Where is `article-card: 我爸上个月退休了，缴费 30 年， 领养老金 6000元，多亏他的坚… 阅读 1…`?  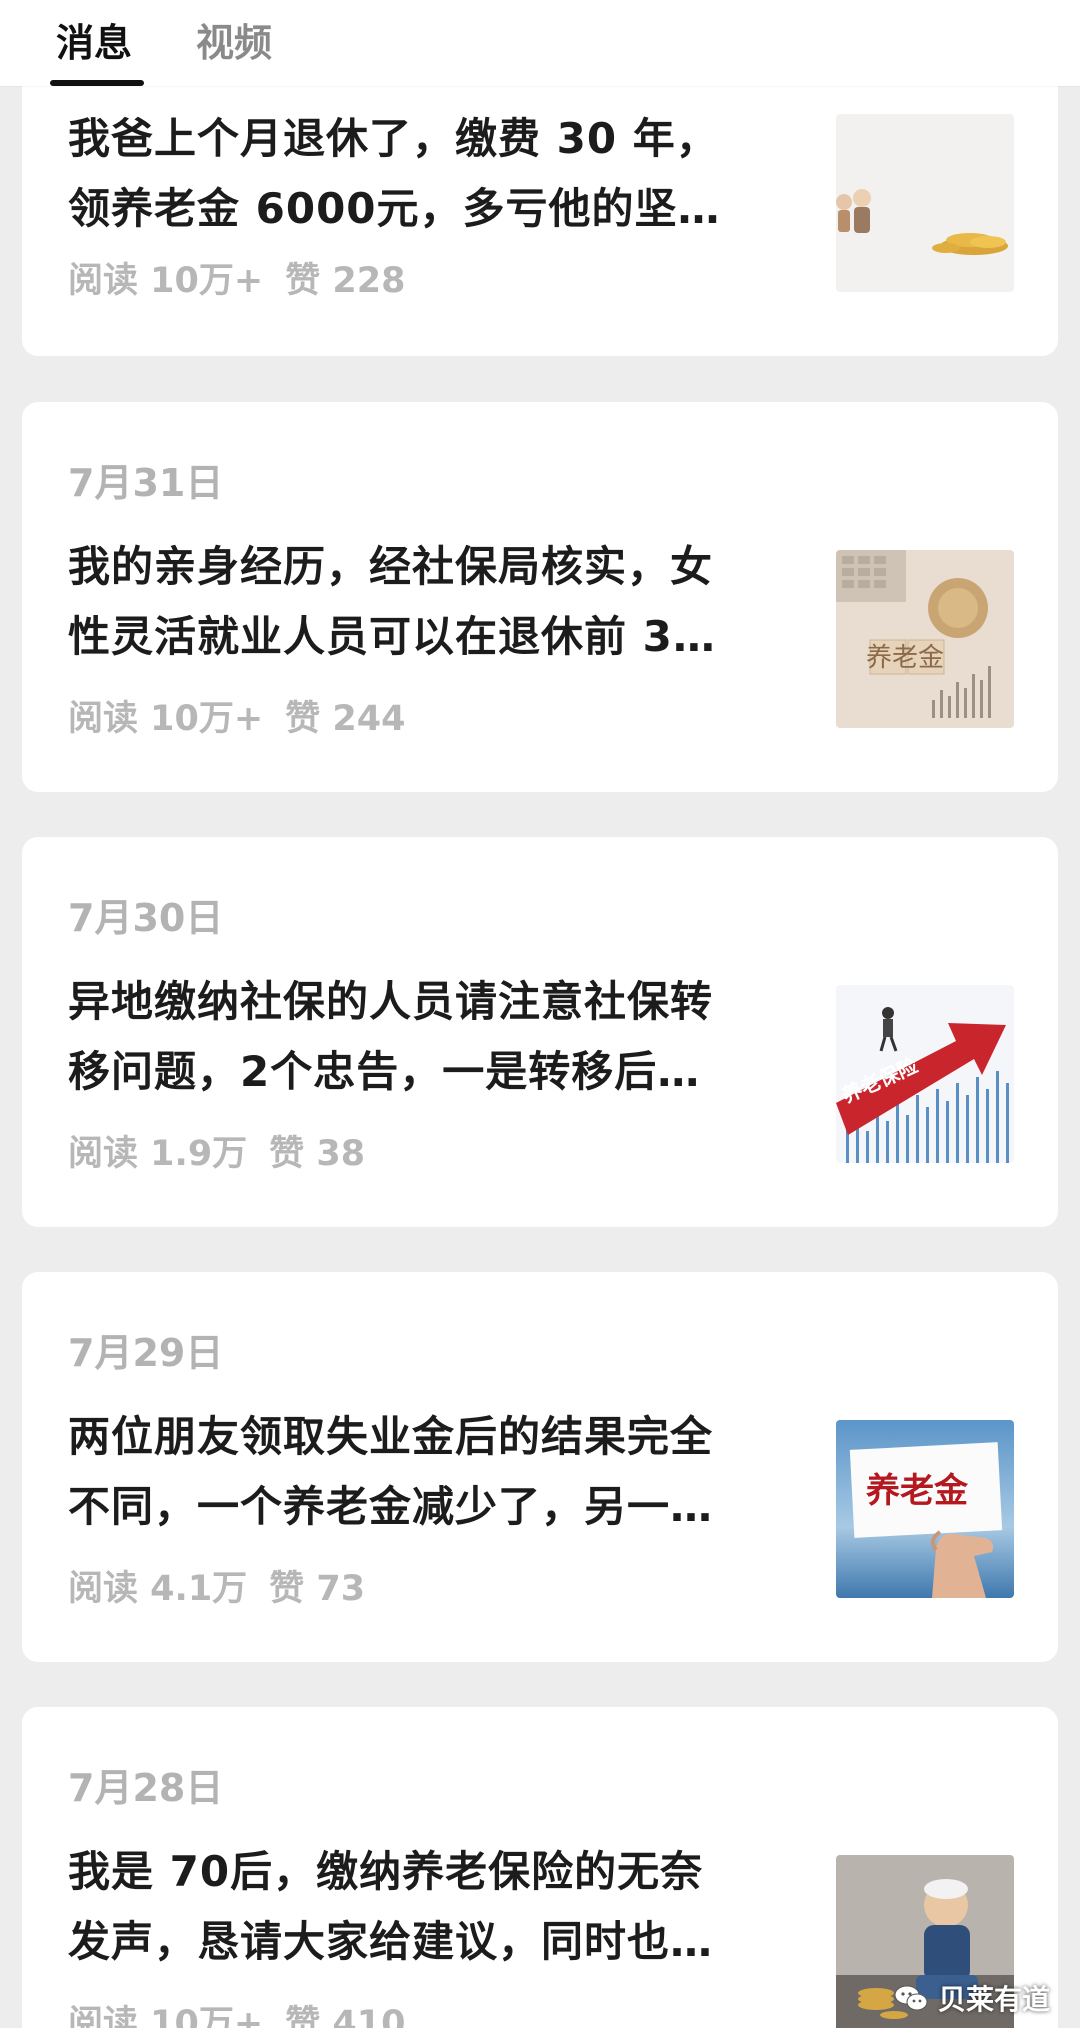 article-card: 我爸上个月退休了，缴费 30 年， 领养老金 6000元，多亏他的坚… 阅读 1… is located at coordinates (540, 208).